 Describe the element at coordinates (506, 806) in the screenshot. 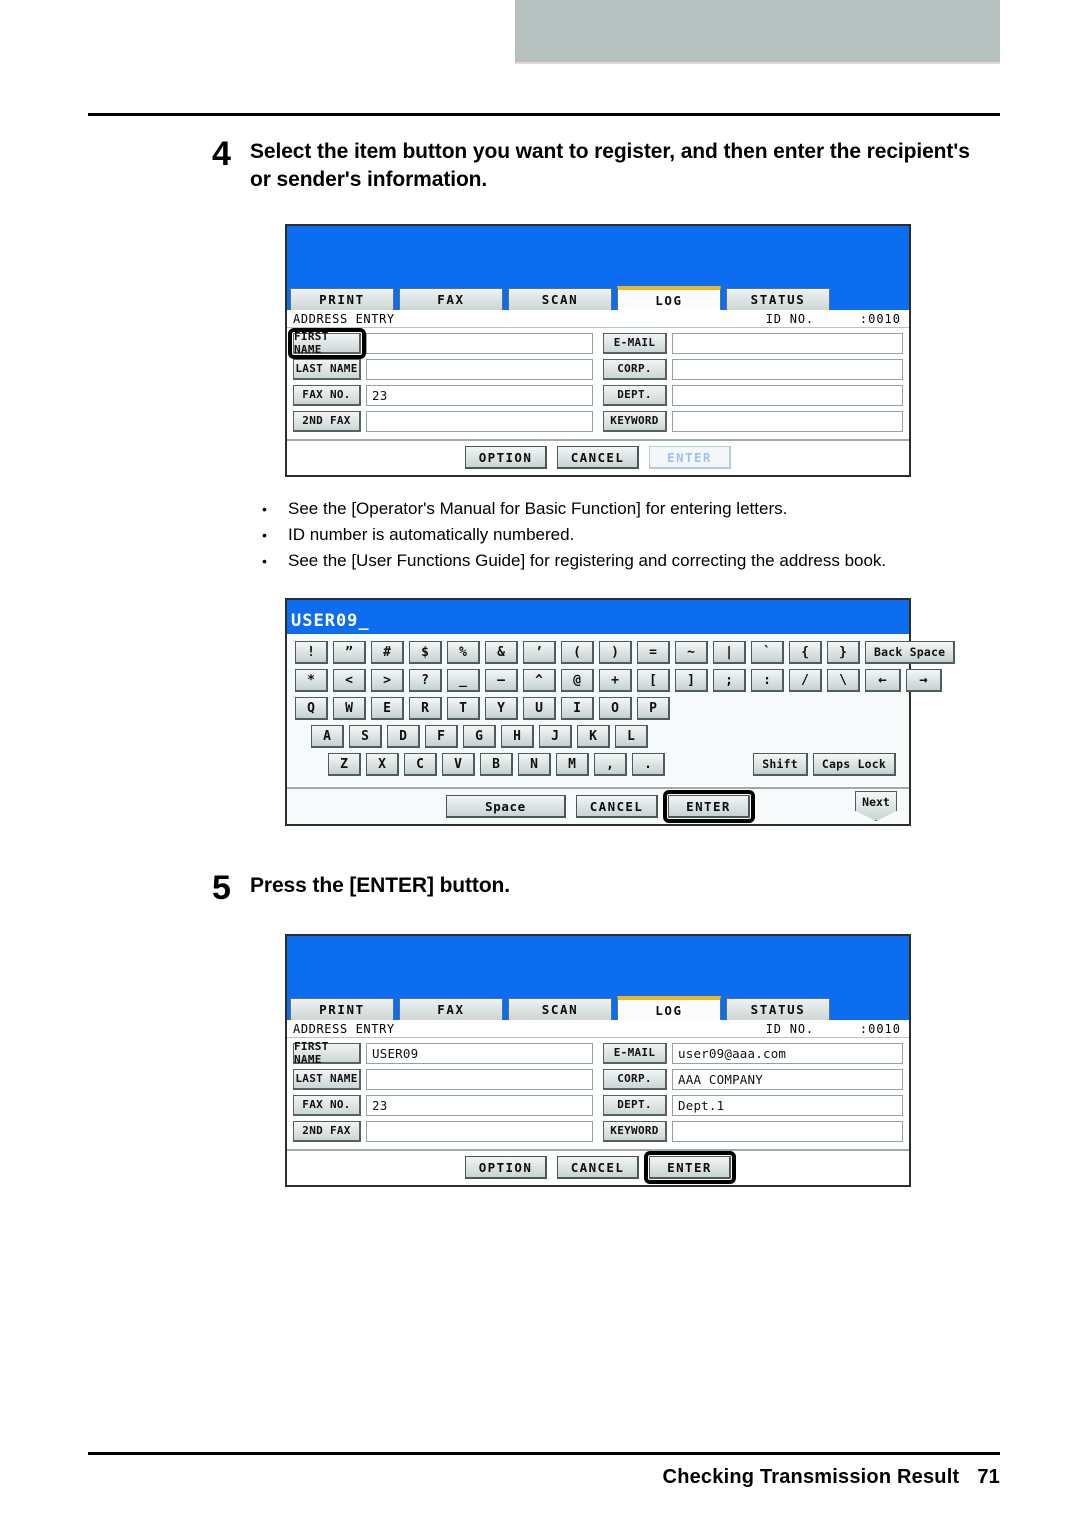

I see `space-button: Space` at that location.